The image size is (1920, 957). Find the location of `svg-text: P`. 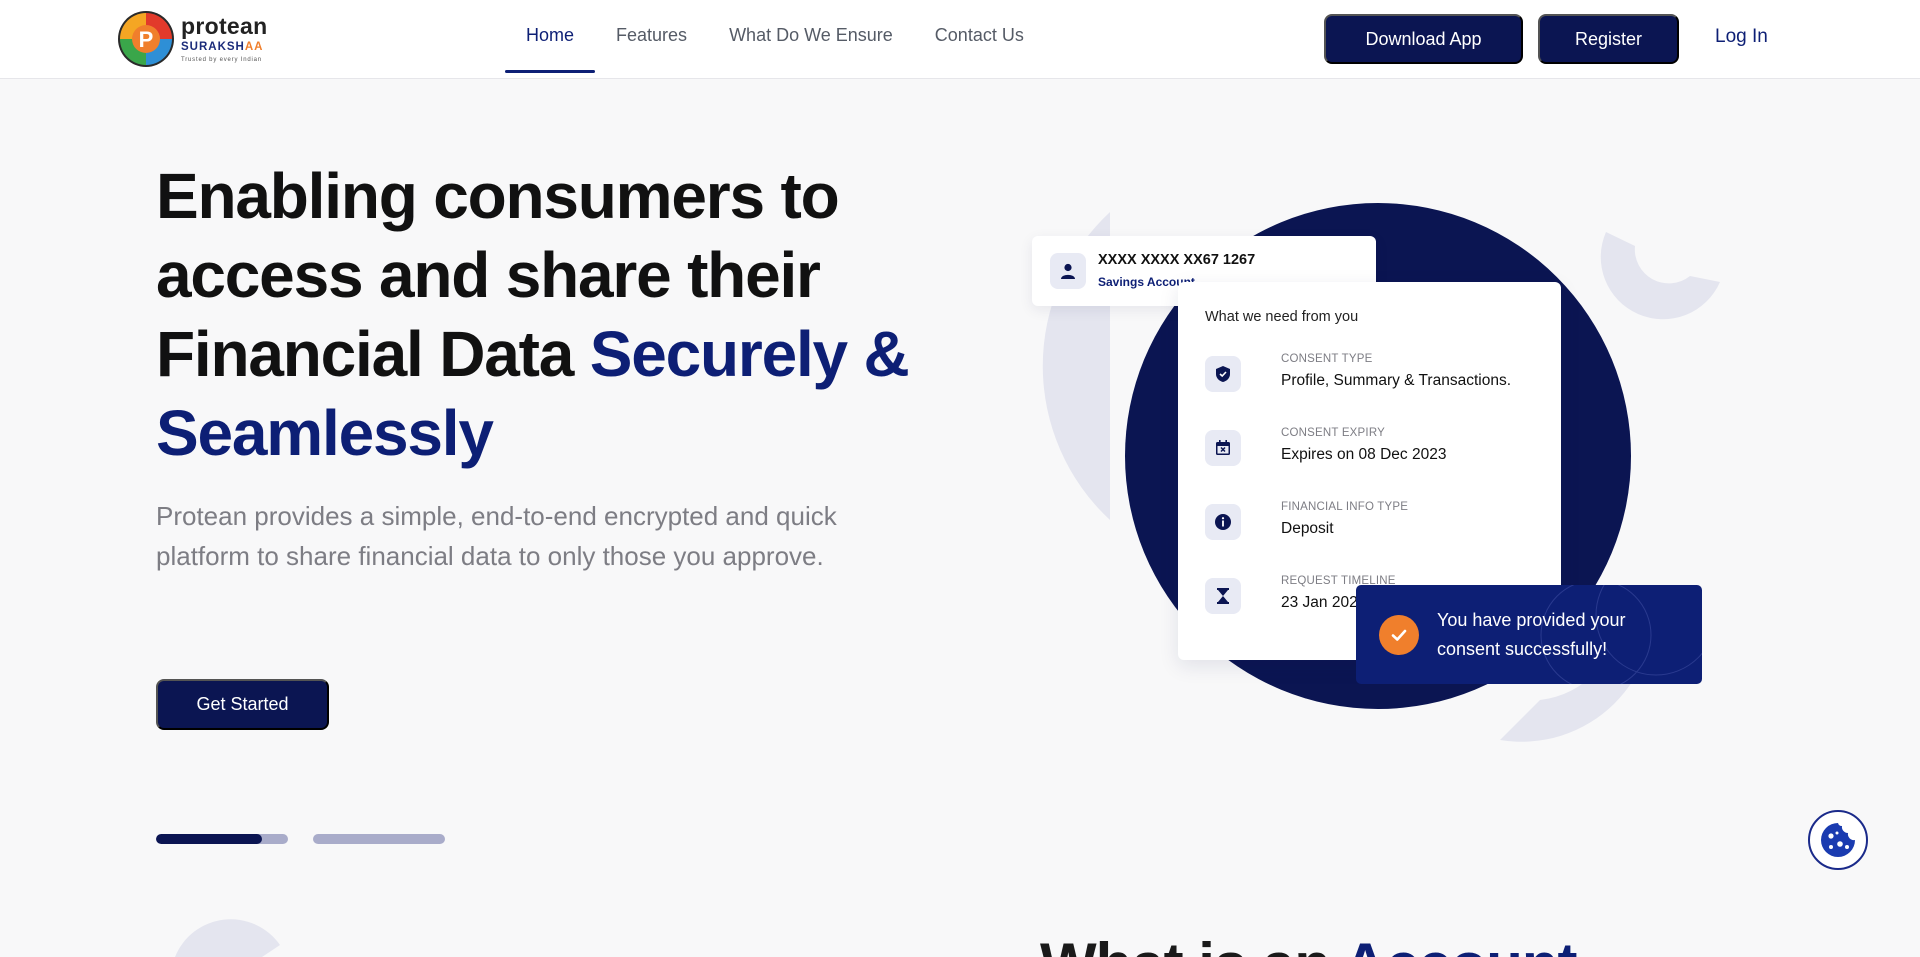

svg-text: P is located at coordinates (146, 39).